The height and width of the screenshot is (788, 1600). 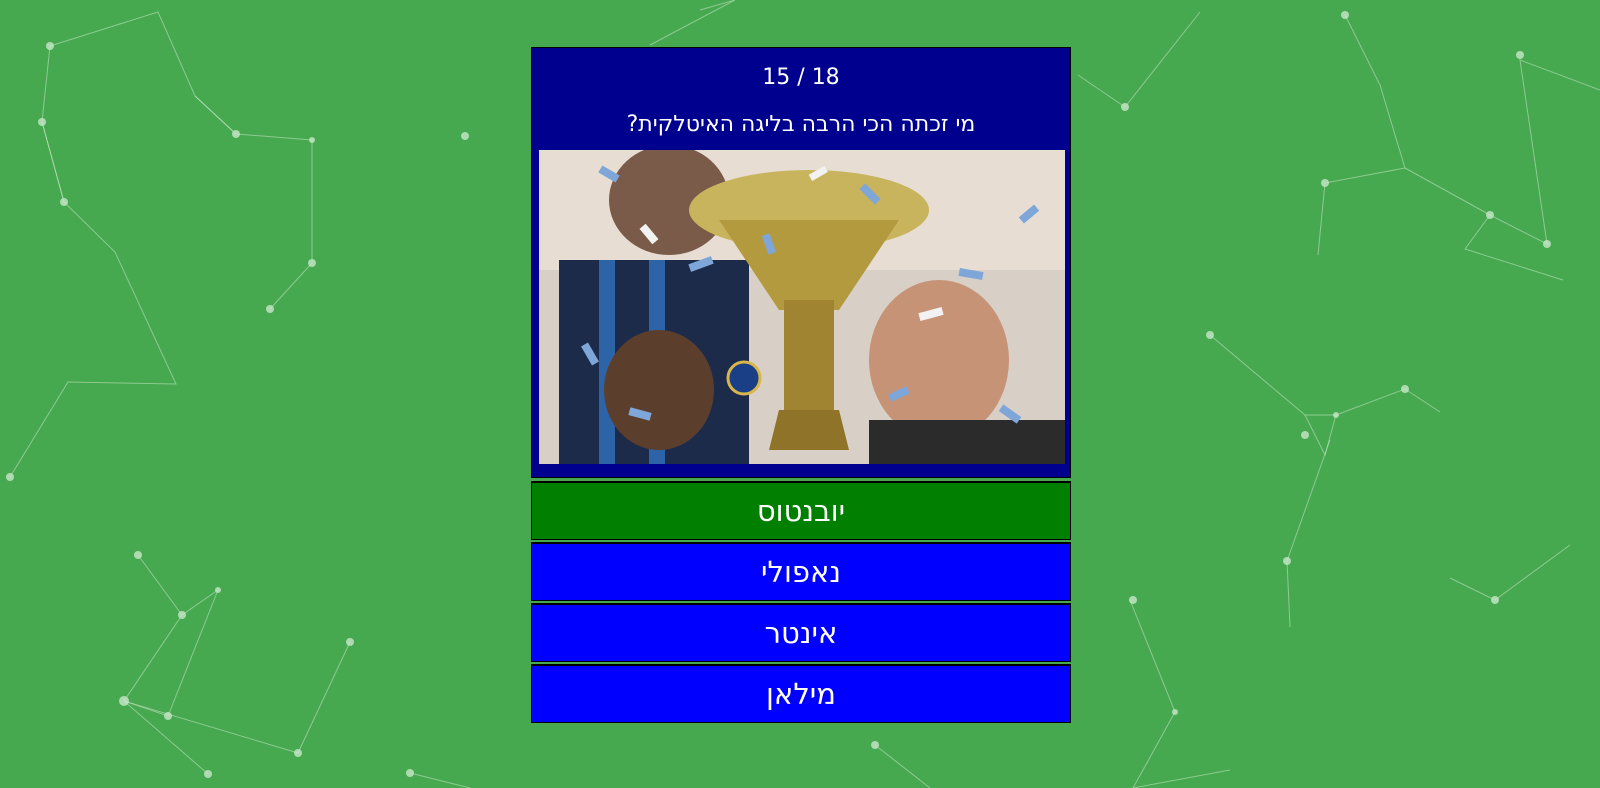 I want to click on trophy-celebration-photo, so click(x=802, y=307).